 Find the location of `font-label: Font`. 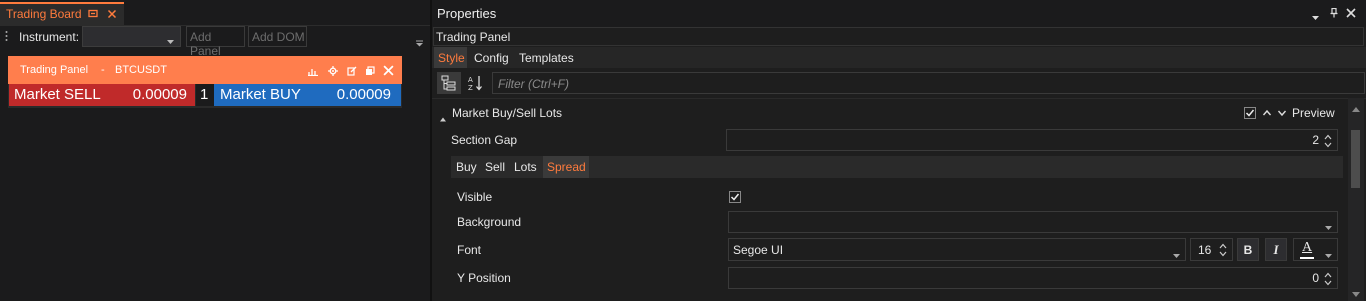

font-label: Font is located at coordinates (469, 250).